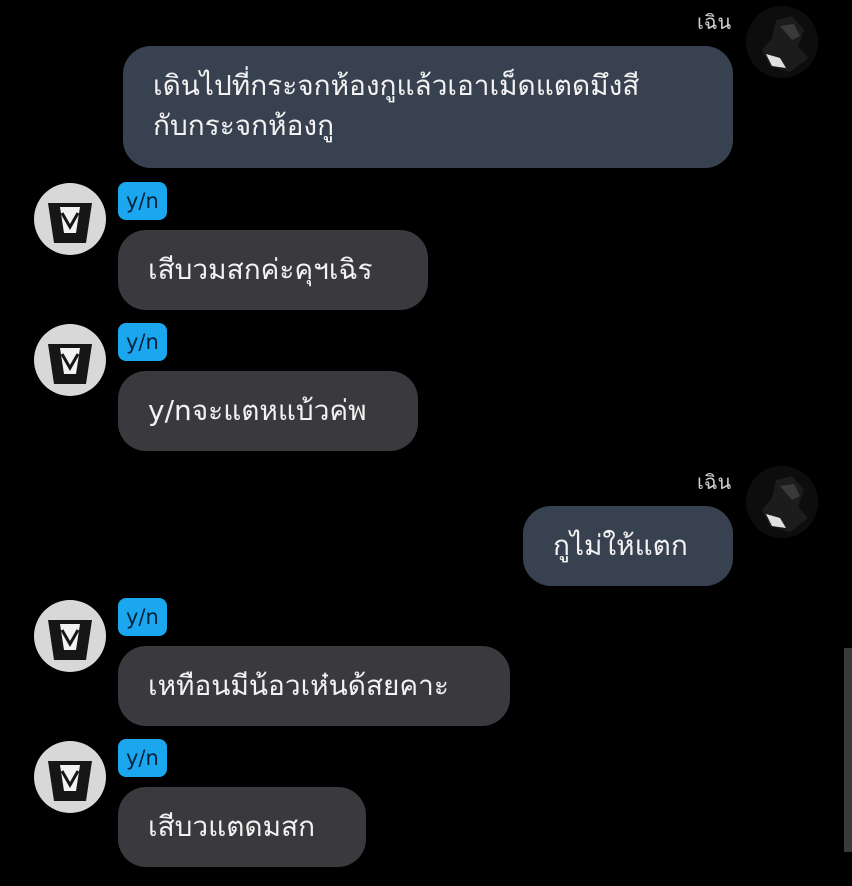 Image resolution: width=852 pixels, height=886 pixels. I want to click on message-bubble: เสีบวแตดมสก, so click(242, 827).